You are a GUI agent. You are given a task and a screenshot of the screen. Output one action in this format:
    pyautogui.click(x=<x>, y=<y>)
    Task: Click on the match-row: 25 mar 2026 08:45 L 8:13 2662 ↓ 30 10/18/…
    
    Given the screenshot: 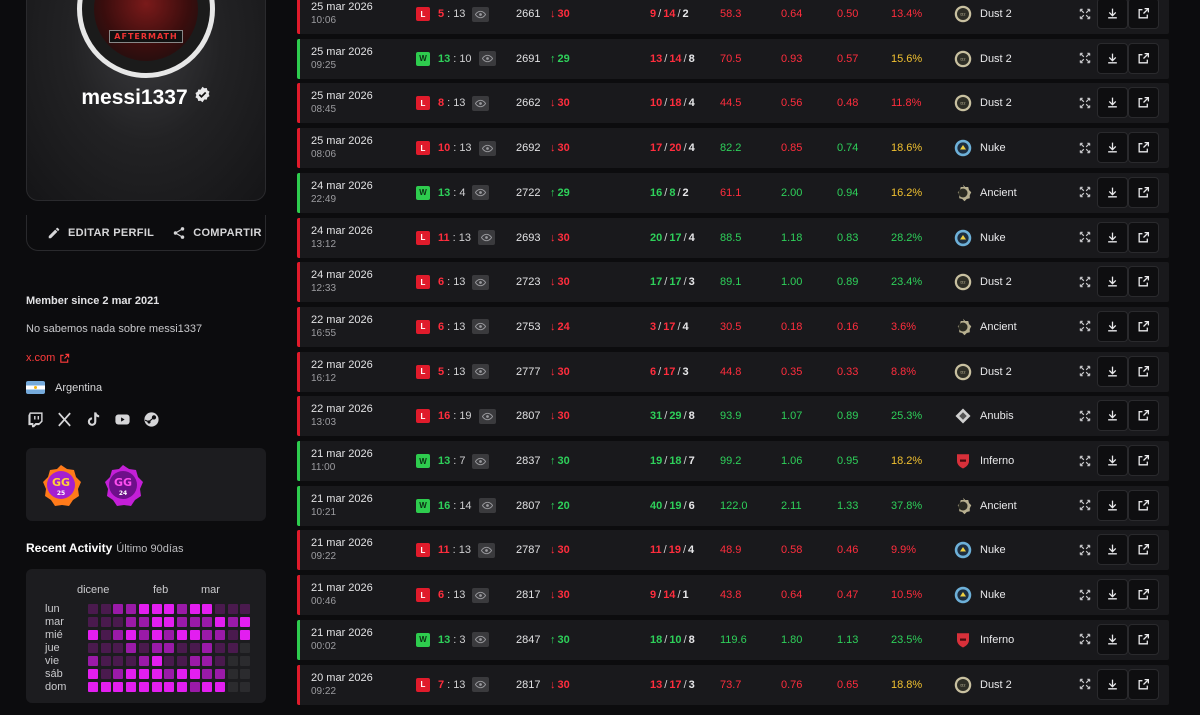 What is the action you would take?
    pyautogui.click(x=733, y=103)
    